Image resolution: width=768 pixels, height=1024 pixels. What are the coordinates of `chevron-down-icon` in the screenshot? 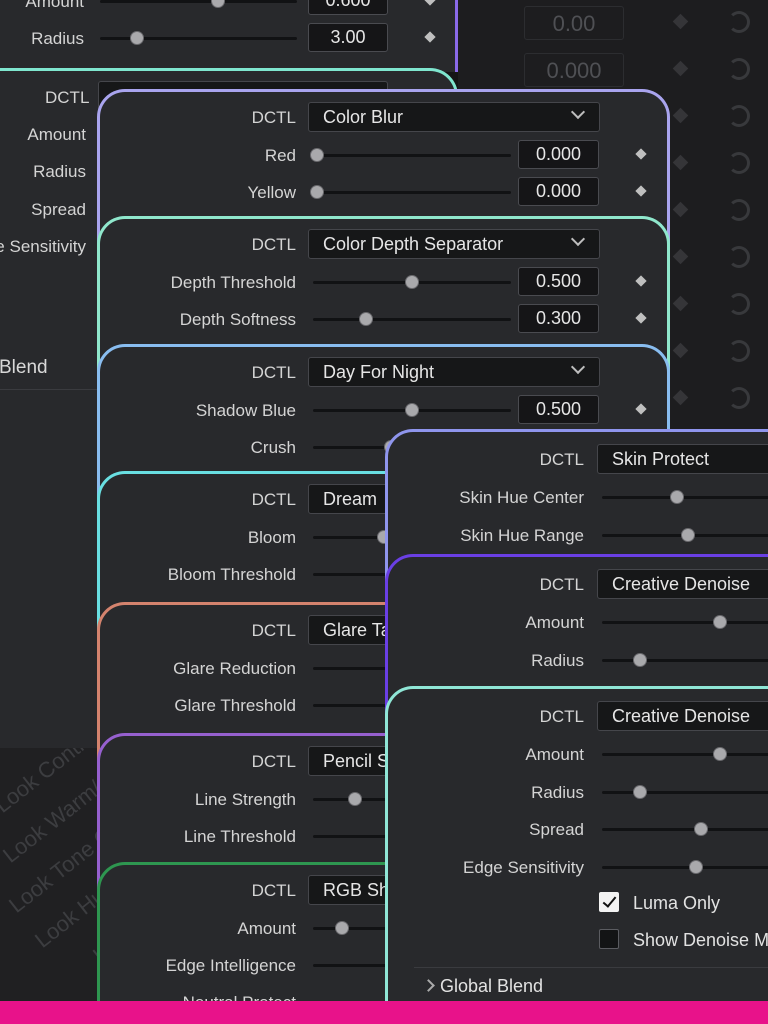 It's located at (578, 367).